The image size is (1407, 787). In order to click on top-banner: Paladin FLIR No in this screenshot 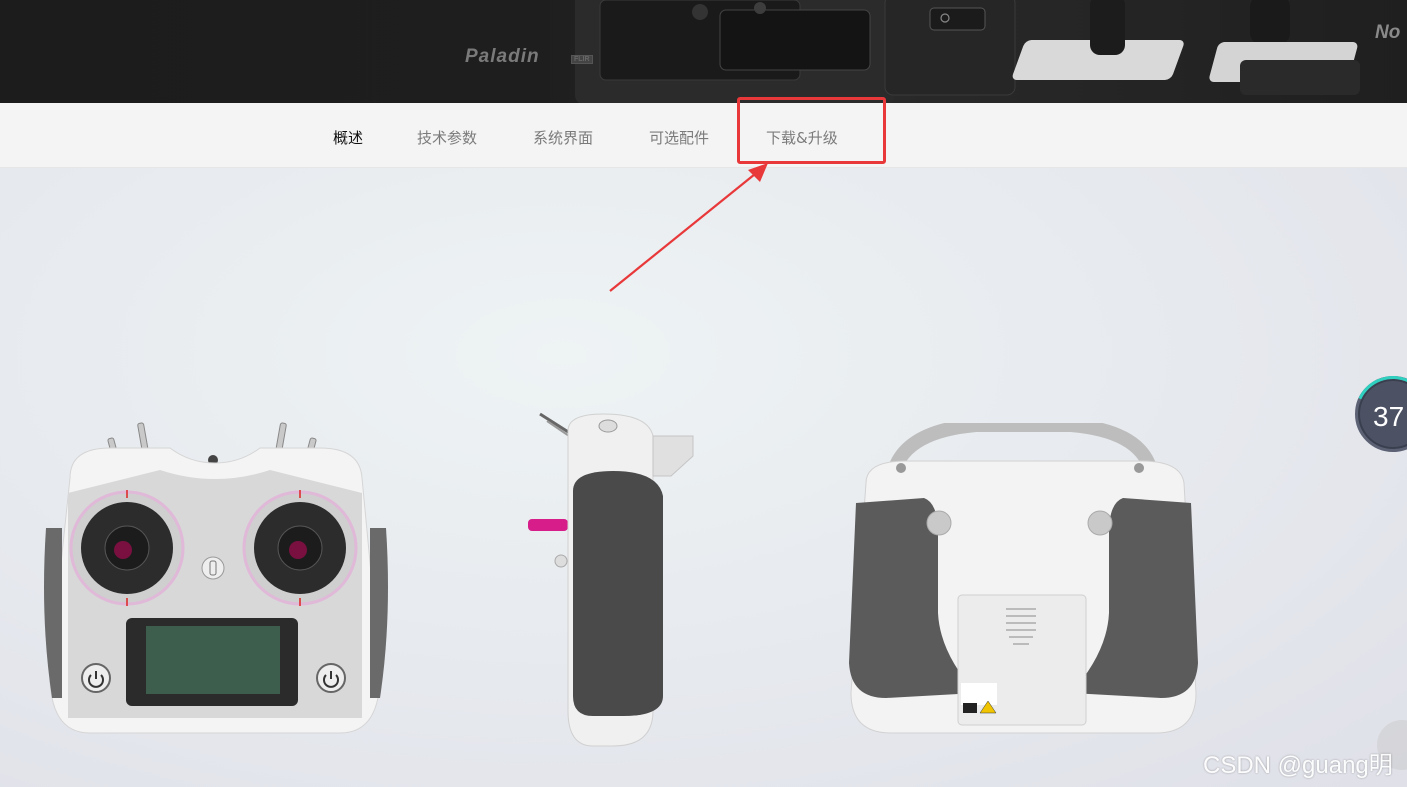, I will do `click(703, 51)`.